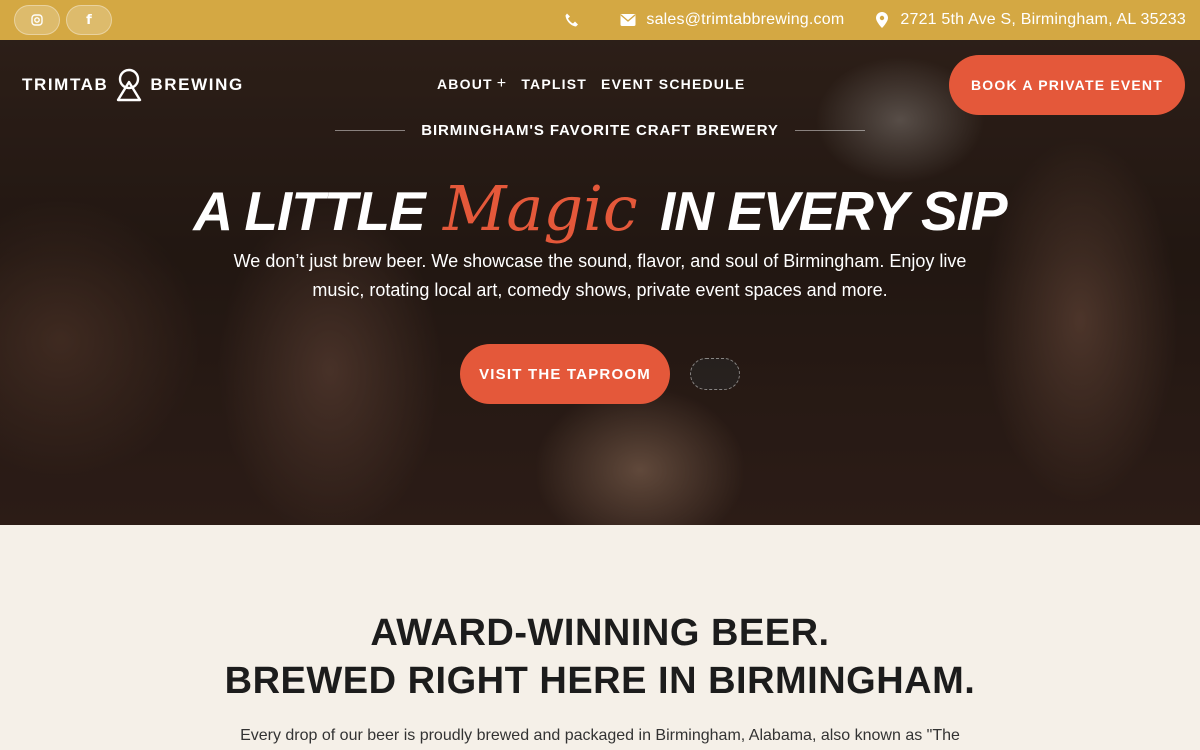 This screenshot has width=1200, height=750. Describe the element at coordinates (465, 84) in the screenshot. I see `nav-about-label: ABOUT` at that location.